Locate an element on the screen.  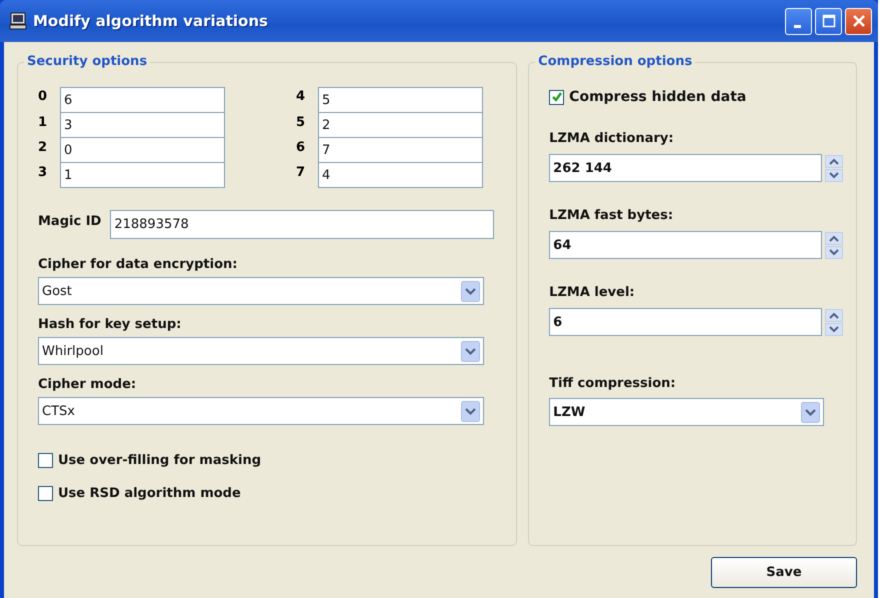
input-field: 2 is located at coordinates (400, 125).